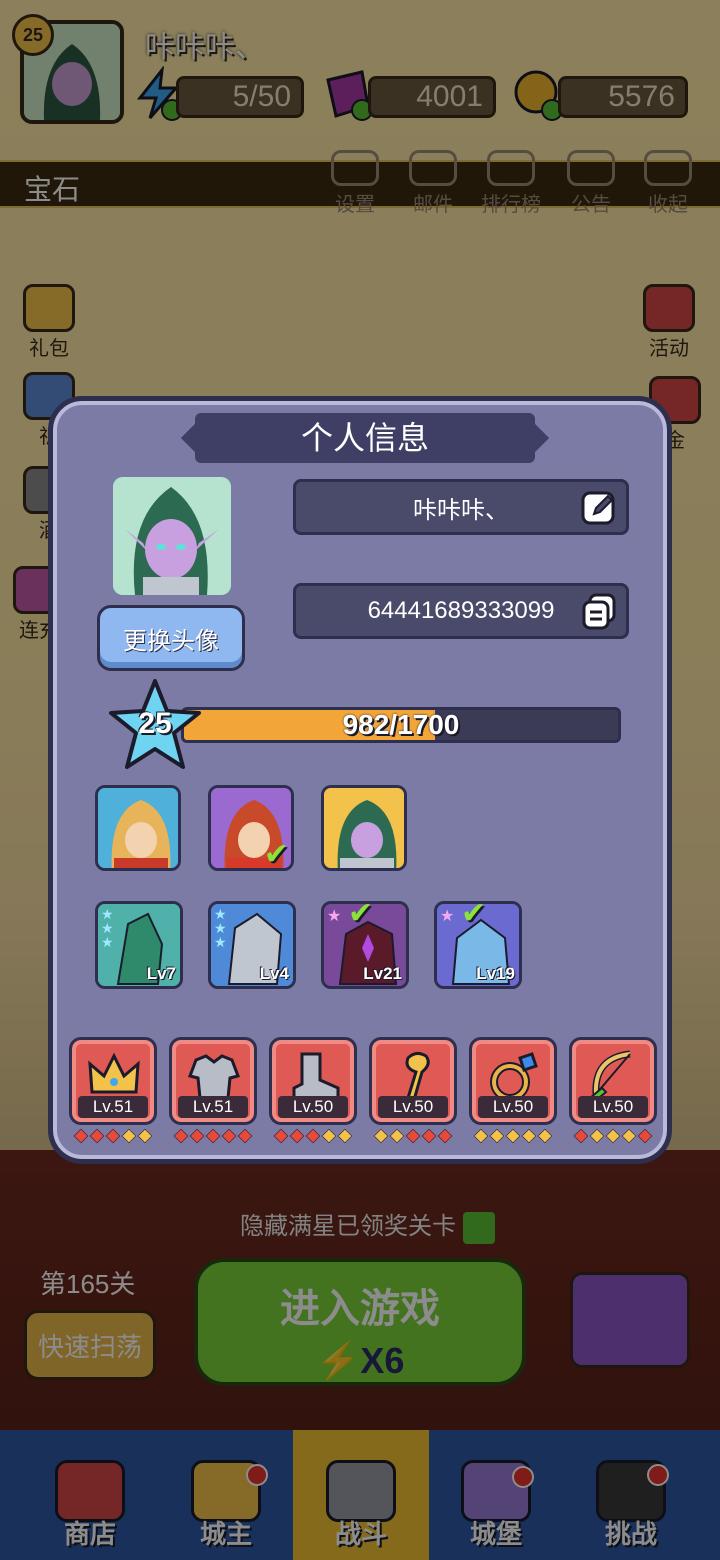 The width and height of the screenshot is (720, 1560). What do you see at coordinates (161, 973) in the screenshot?
I see `pet-level: Lv7` at bounding box center [161, 973].